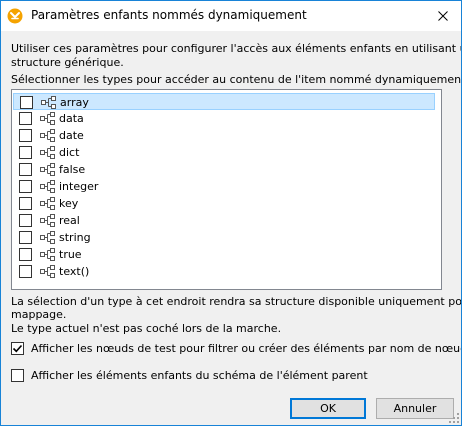 The width and height of the screenshot is (462, 426). What do you see at coordinates (74, 271) in the screenshot?
I see `item-label: text()` at bounding box center [74, 271].